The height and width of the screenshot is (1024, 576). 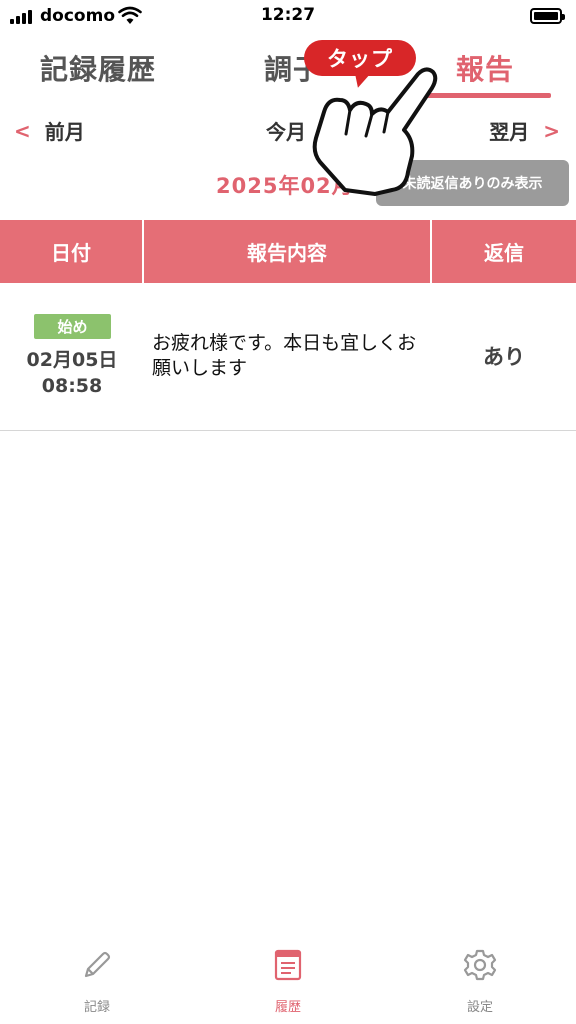 I want to click on row-date: 02月05日, so click(x=72, y=360).